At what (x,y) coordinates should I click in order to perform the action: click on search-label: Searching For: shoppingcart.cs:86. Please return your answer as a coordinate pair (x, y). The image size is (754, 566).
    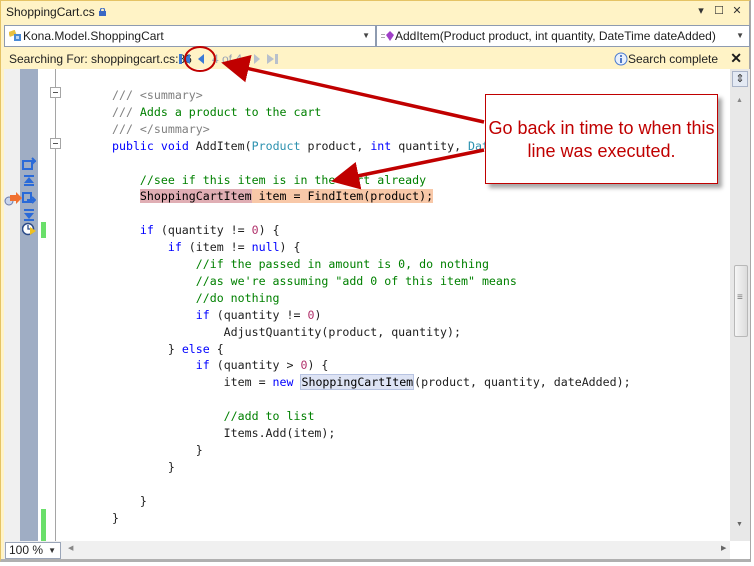
    Looking at the image, I should click on (100, 59).